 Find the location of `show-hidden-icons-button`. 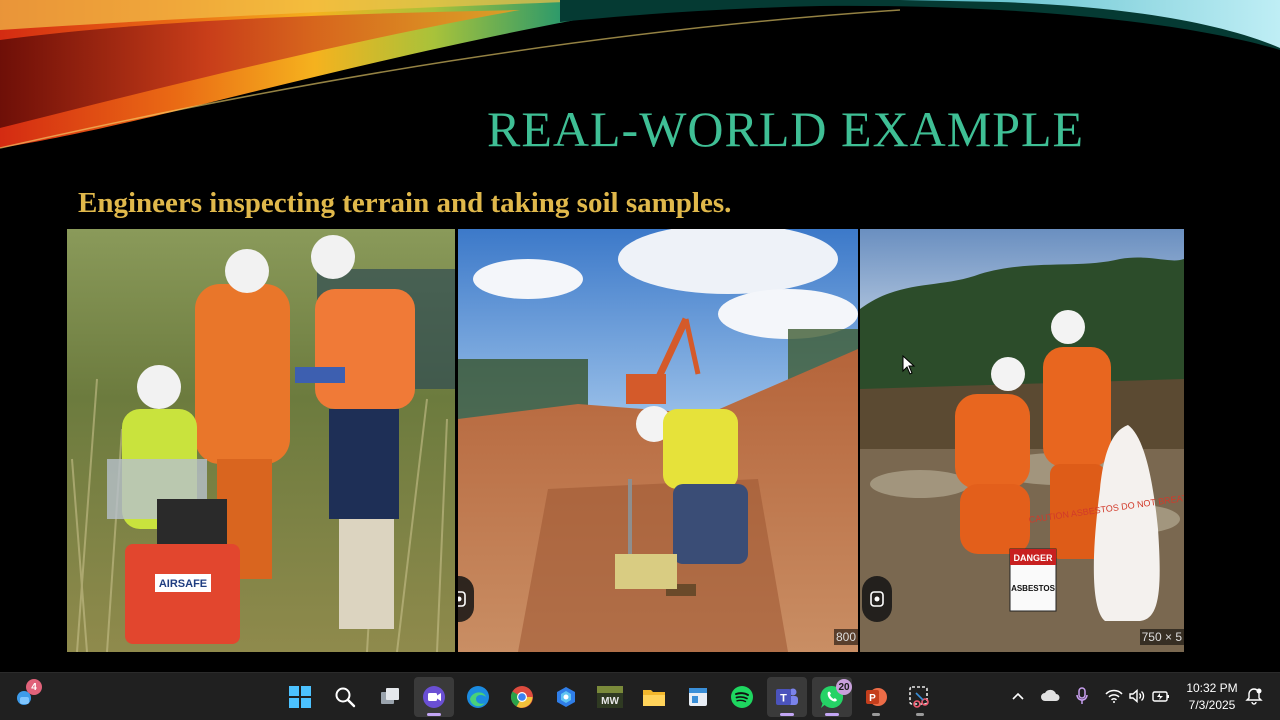

show-hidden-icons-button is located at coordinates (1018, 696).